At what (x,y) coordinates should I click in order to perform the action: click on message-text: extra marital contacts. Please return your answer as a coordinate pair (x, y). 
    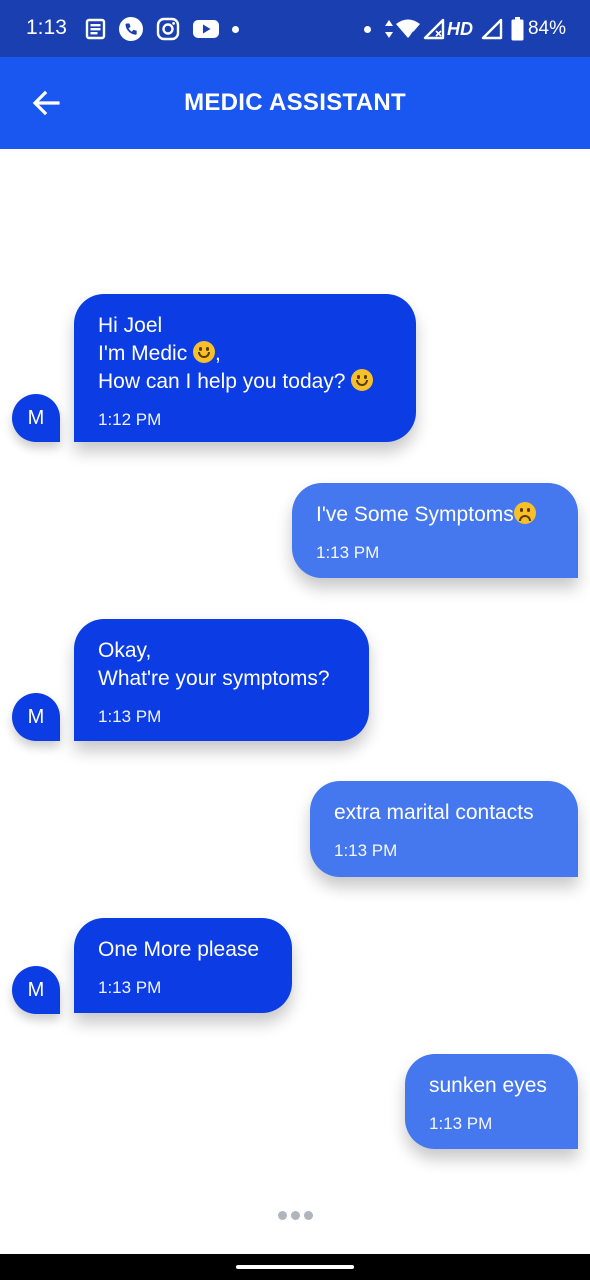
    Looking at the image, I should click on (434, 812).